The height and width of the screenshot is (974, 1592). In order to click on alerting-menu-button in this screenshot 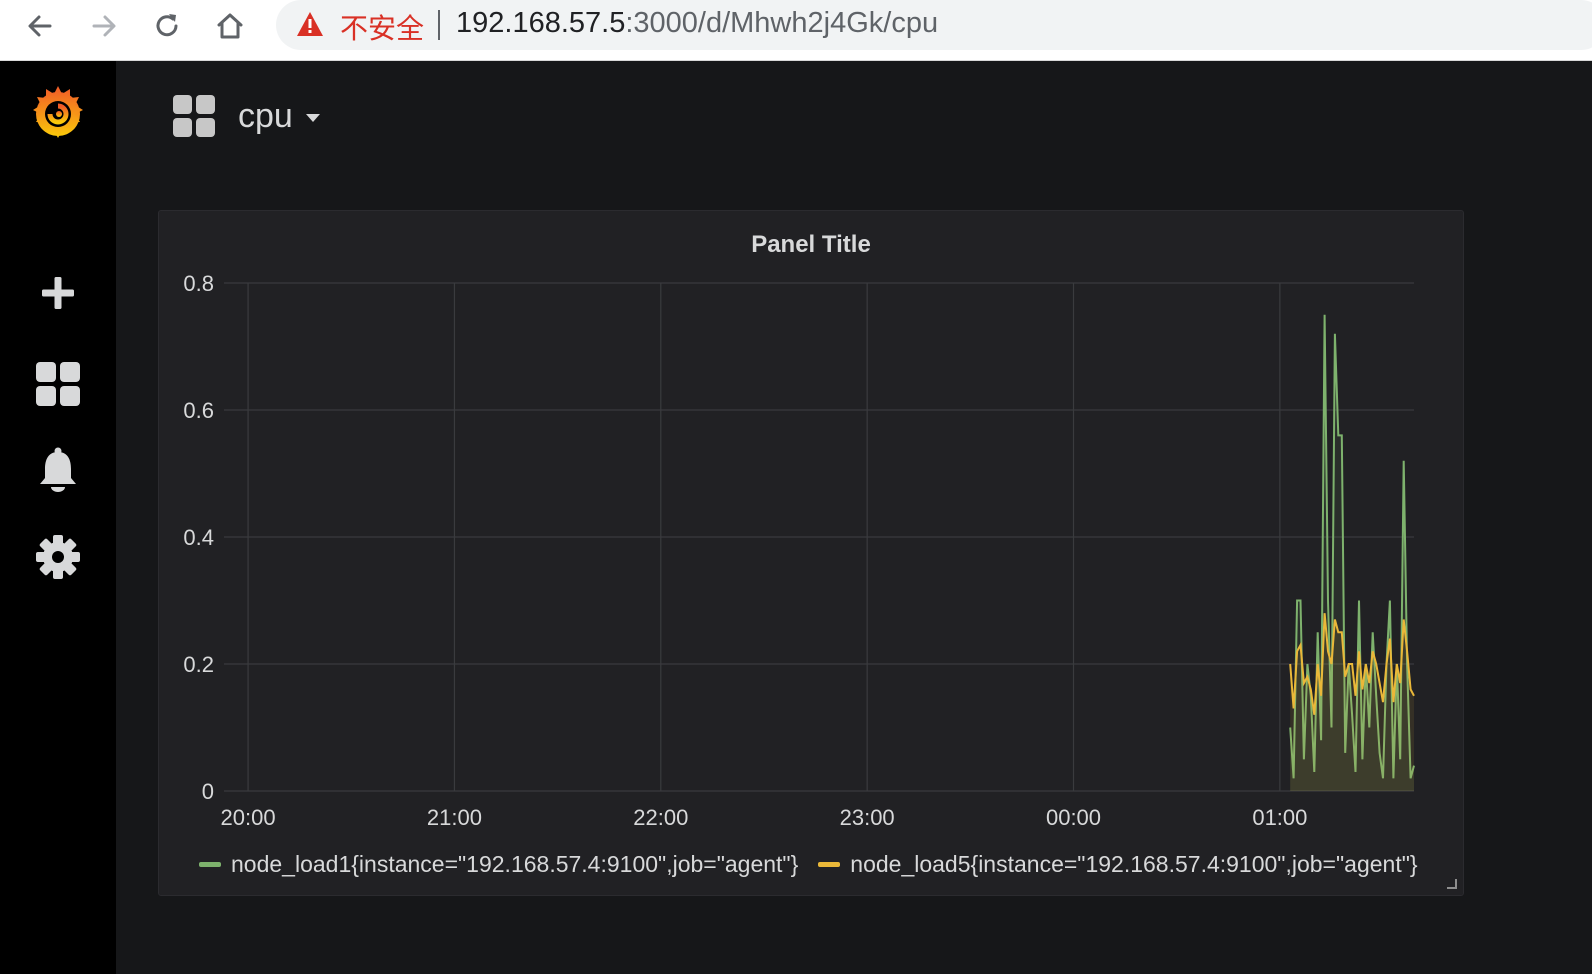, I will do `click(58, 470)`.